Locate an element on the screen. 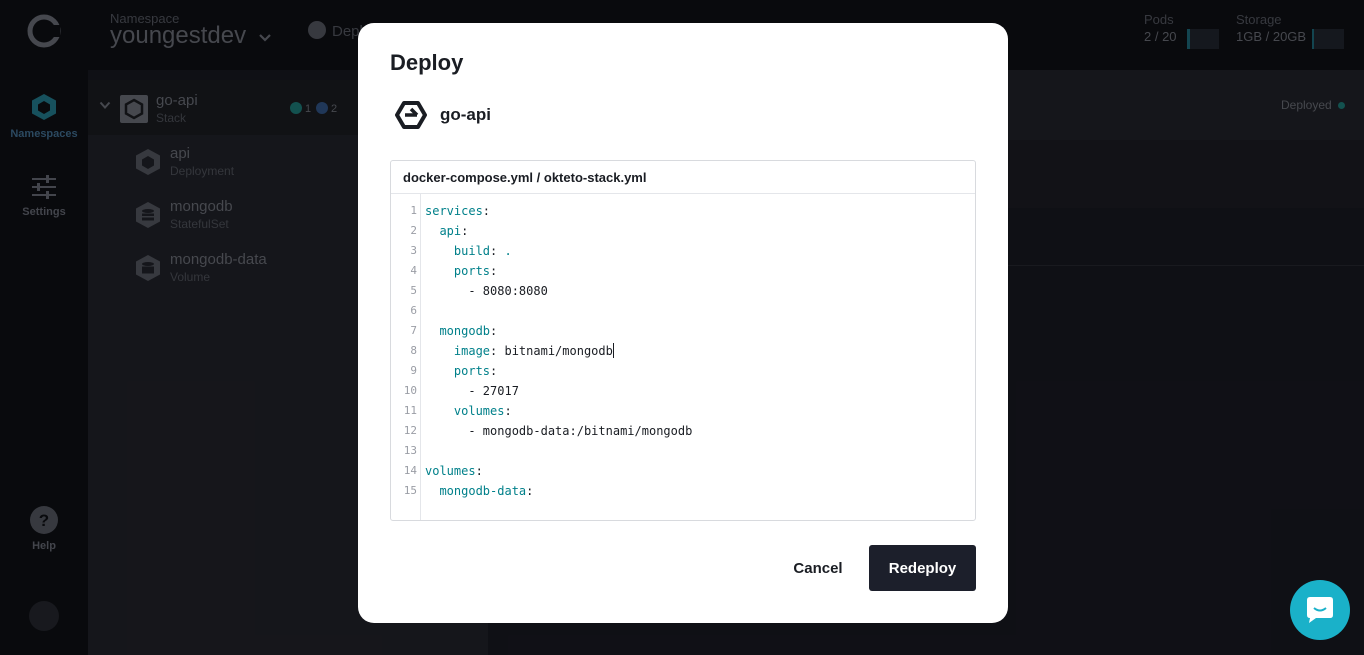  code-text: - mongodb-data:/bitnami/mongodb is located at coordinates (558, 431).